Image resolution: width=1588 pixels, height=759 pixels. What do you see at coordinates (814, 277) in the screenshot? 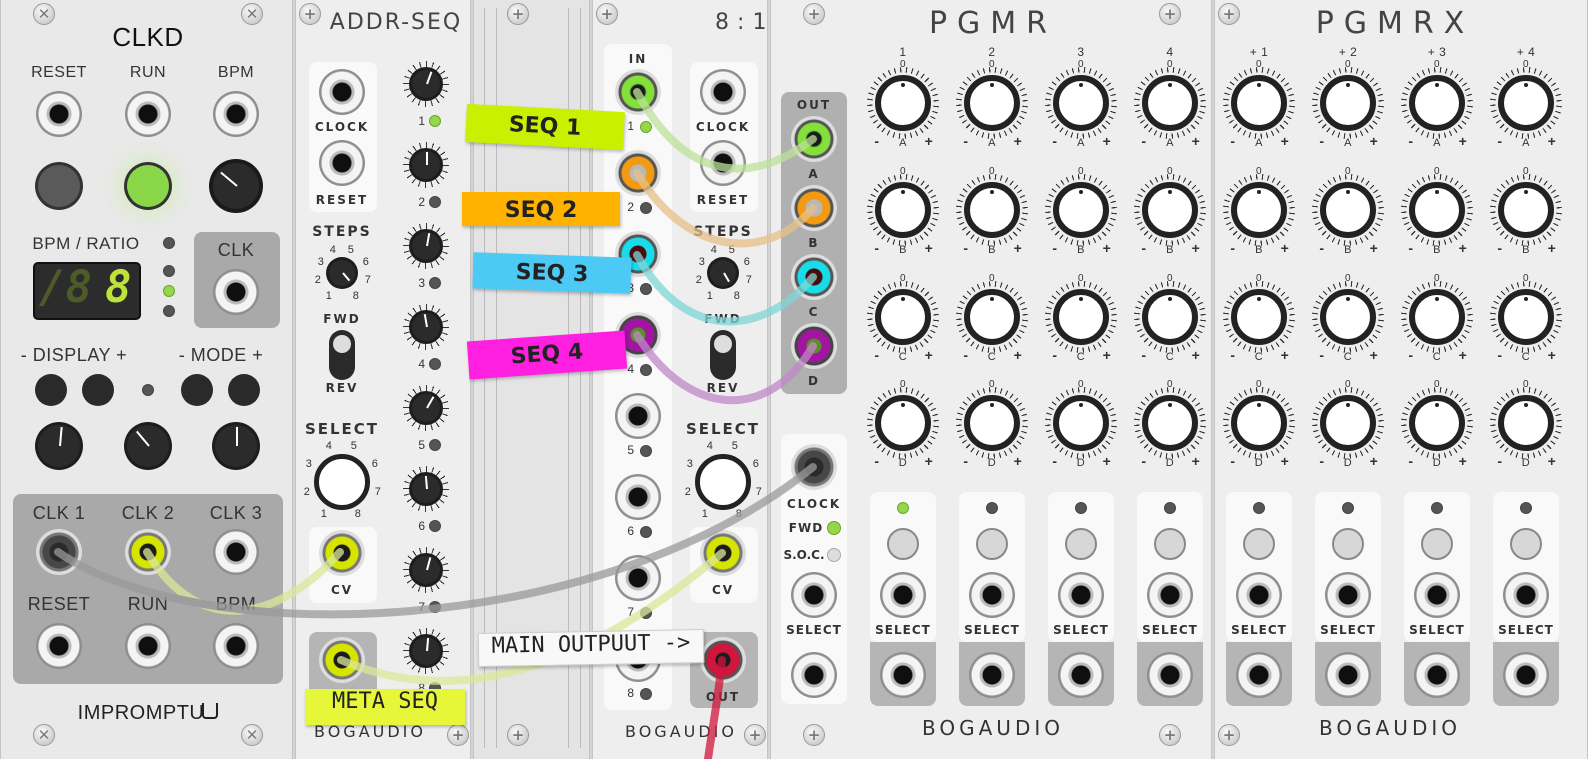
I see `out-c-jack` at bounding box center [814, 277].